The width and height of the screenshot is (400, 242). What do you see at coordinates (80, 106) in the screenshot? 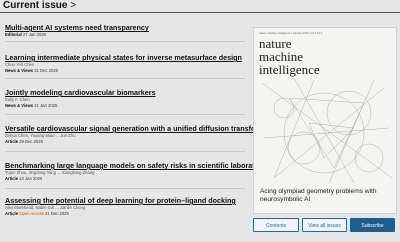
I see `article-meta: News & Views 21 Jan 2026` at bounding box center [80, 106].